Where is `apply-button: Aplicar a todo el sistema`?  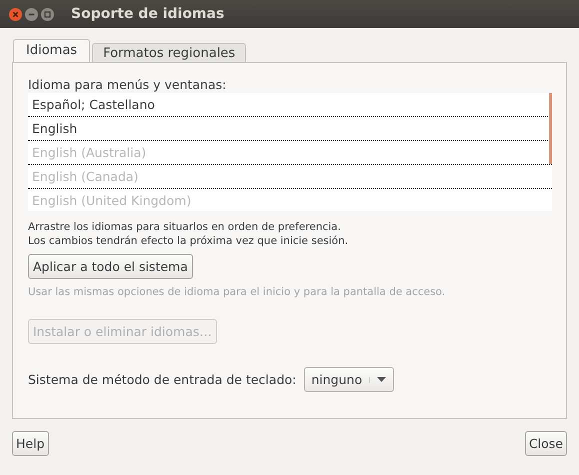 apply-button: Aplicar a todo el sistema is located at coordinates (110, 266).